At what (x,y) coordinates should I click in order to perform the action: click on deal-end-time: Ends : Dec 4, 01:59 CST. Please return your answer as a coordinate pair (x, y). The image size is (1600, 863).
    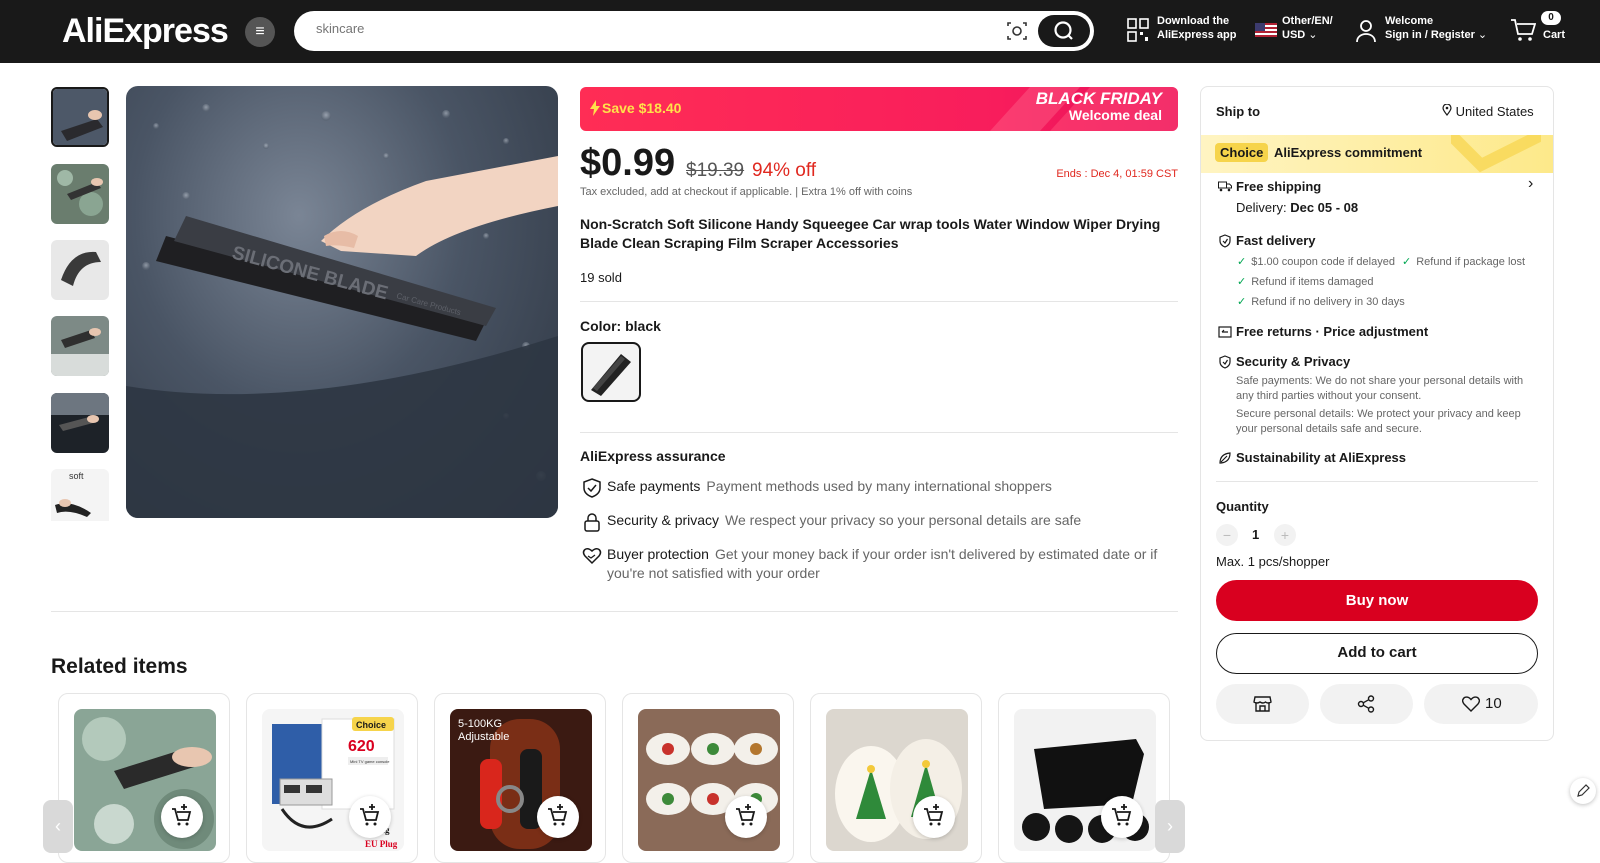
    Looking at the image, I should click on (1117, 174).